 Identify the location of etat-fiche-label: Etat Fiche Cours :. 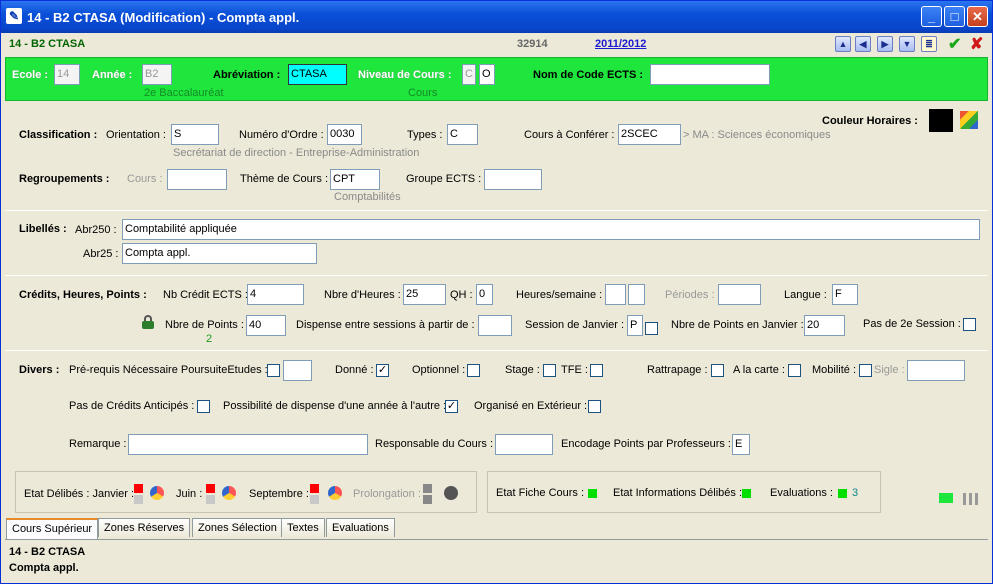
(540, 493).